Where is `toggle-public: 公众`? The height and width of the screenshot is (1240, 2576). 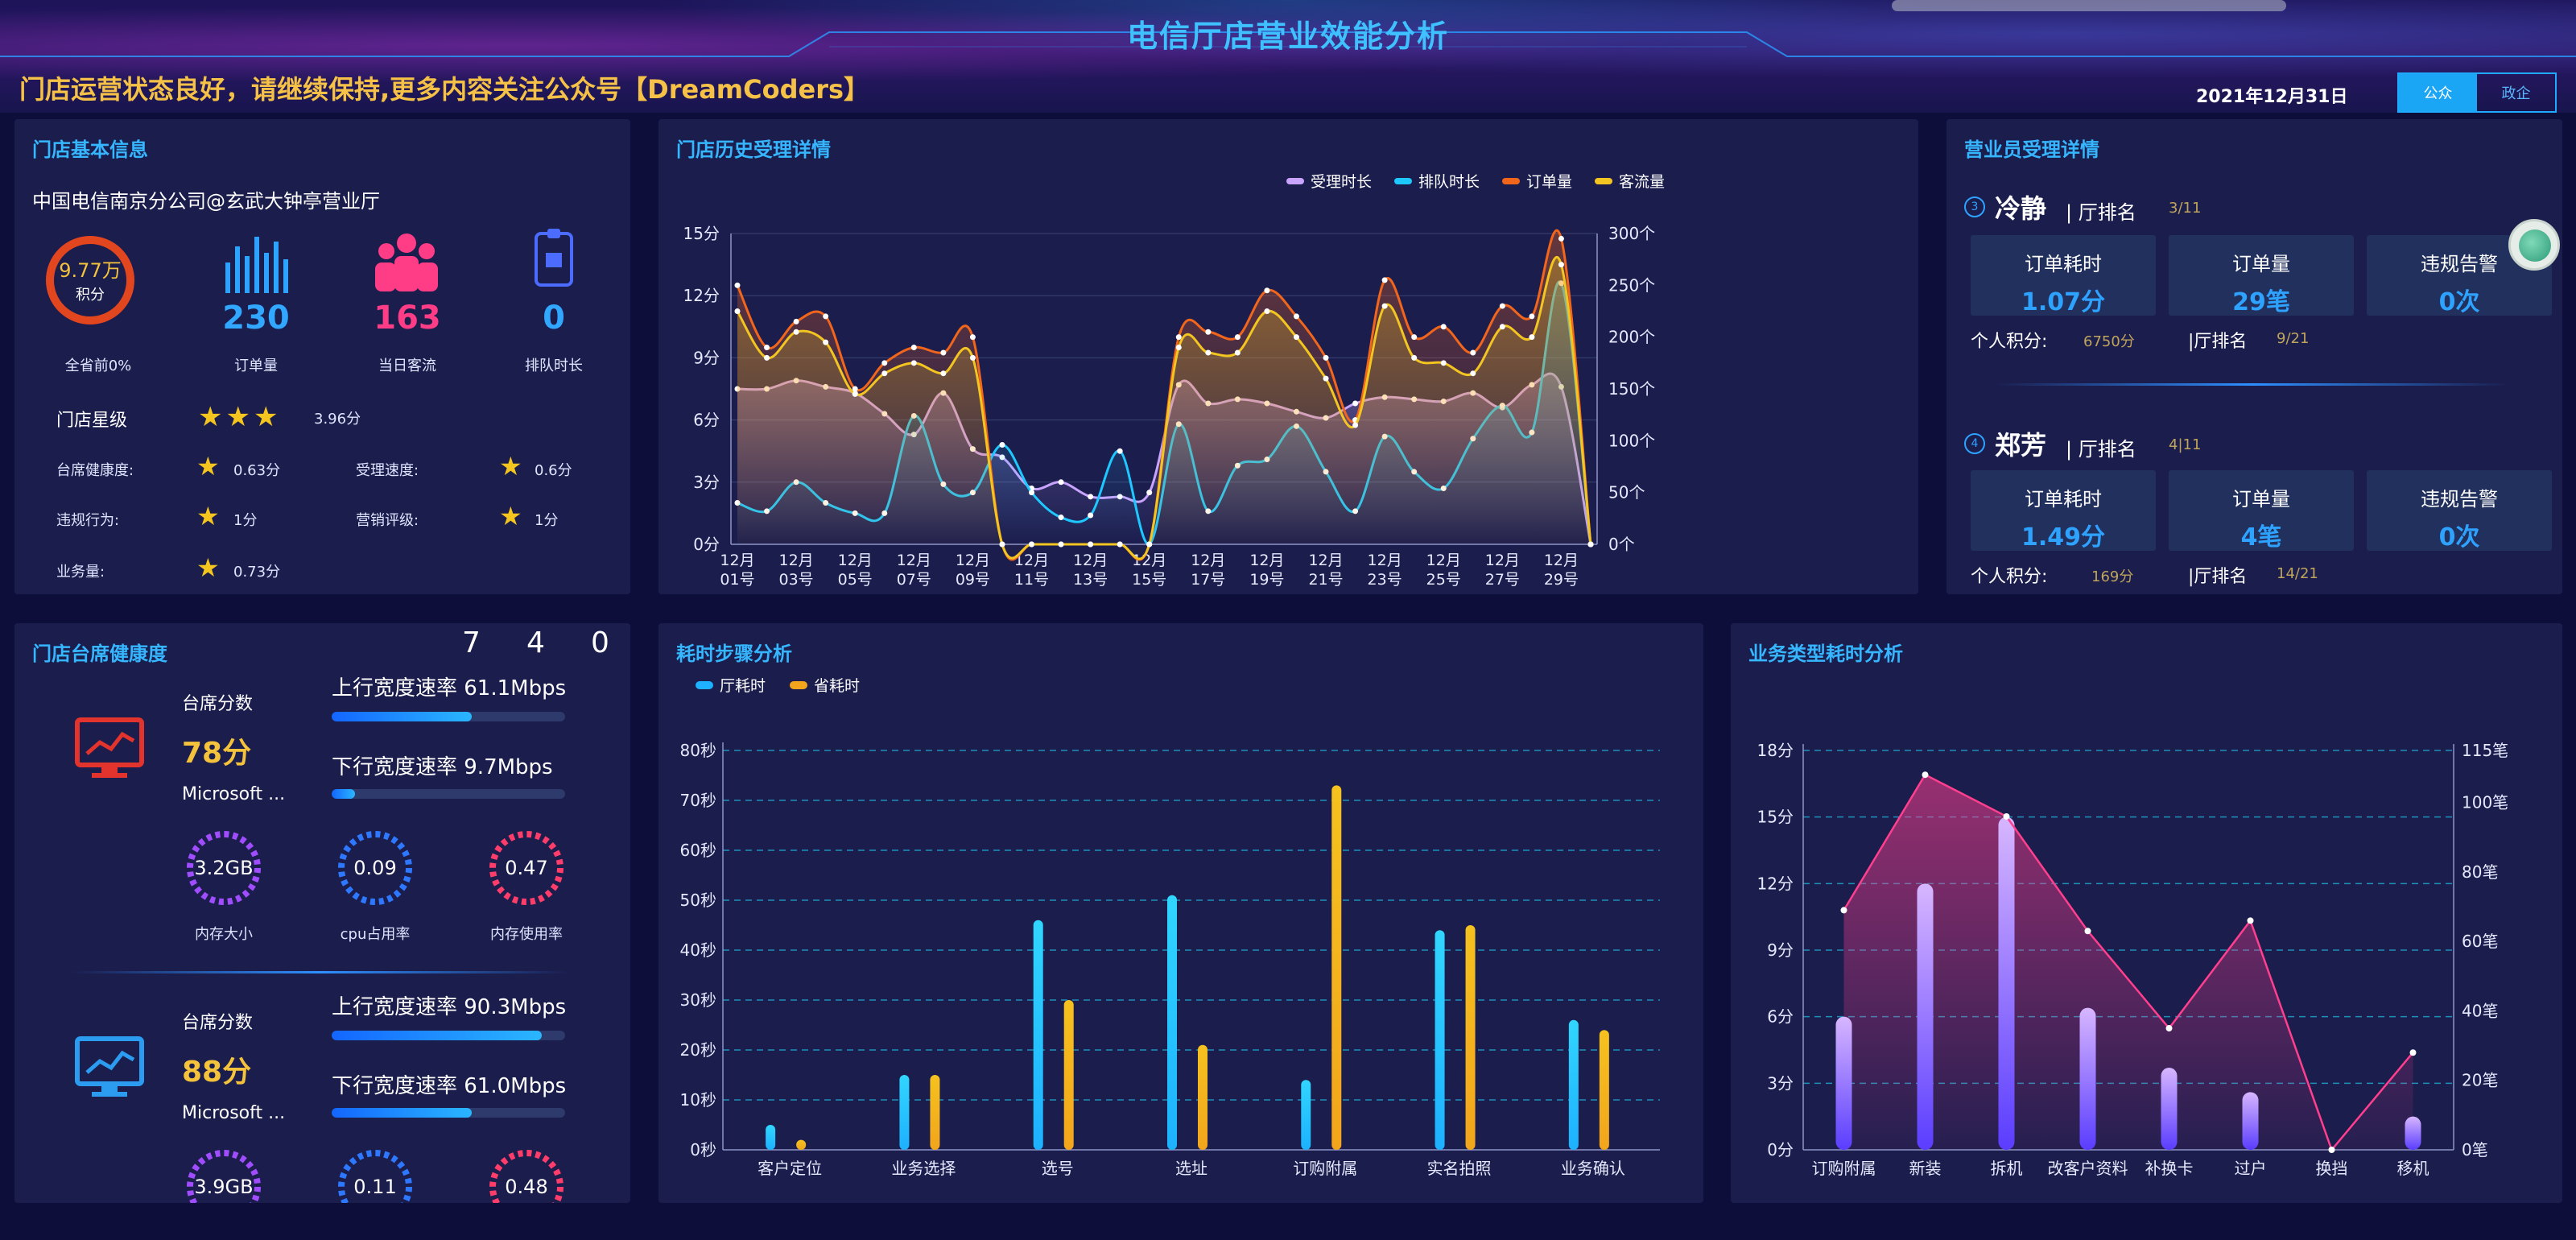
toggle-public: 公众 is located at coordinates (2438, 92).